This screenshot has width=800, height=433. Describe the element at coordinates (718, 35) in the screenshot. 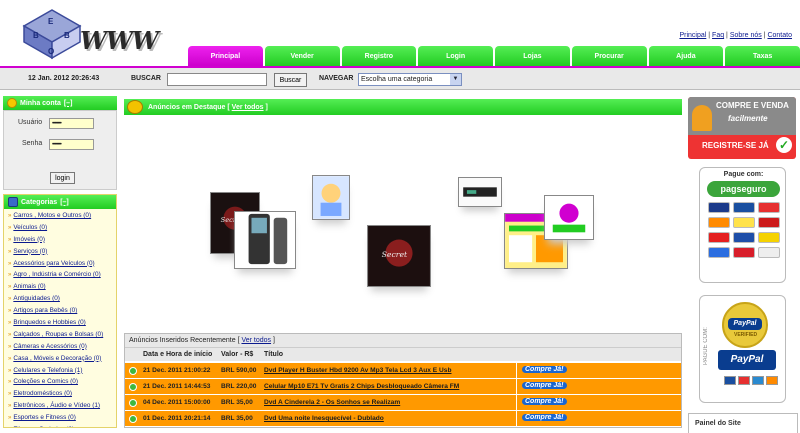

I see `toplink-faq: Faq` at that location.